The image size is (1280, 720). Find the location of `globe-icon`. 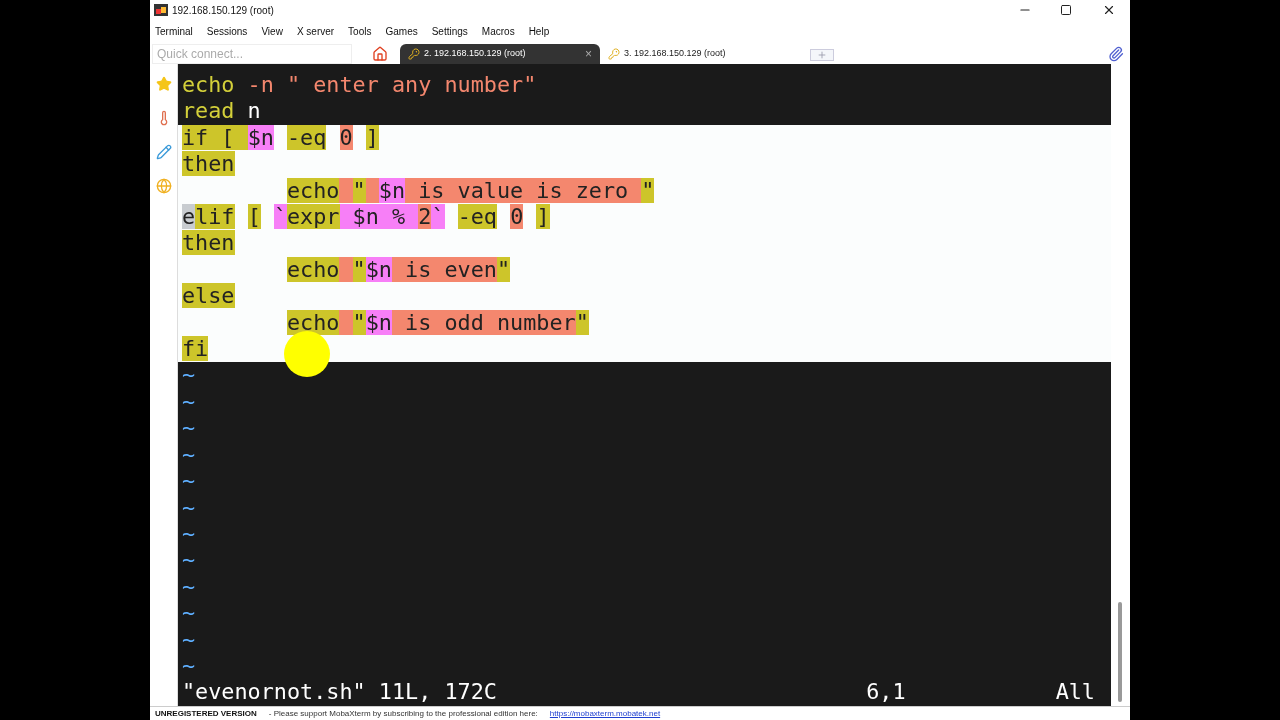

globe-icon is located at coordinates (163, 186).